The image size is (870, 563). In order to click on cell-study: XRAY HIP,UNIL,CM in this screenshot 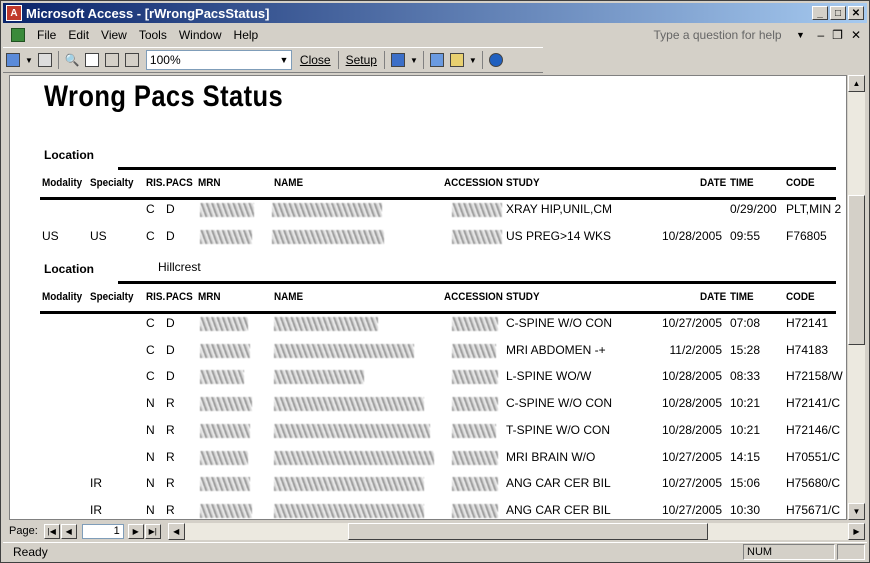, I will do `click(559, 209)`.